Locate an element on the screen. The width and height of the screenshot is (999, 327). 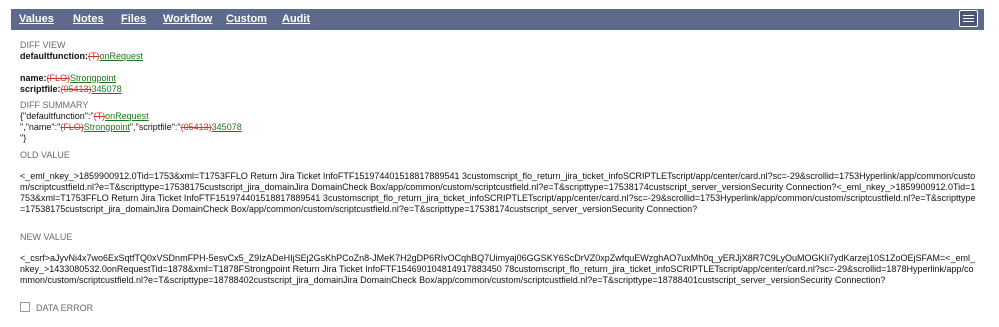
defaultfunction-old: (T) is located at coordinates (94, 56).